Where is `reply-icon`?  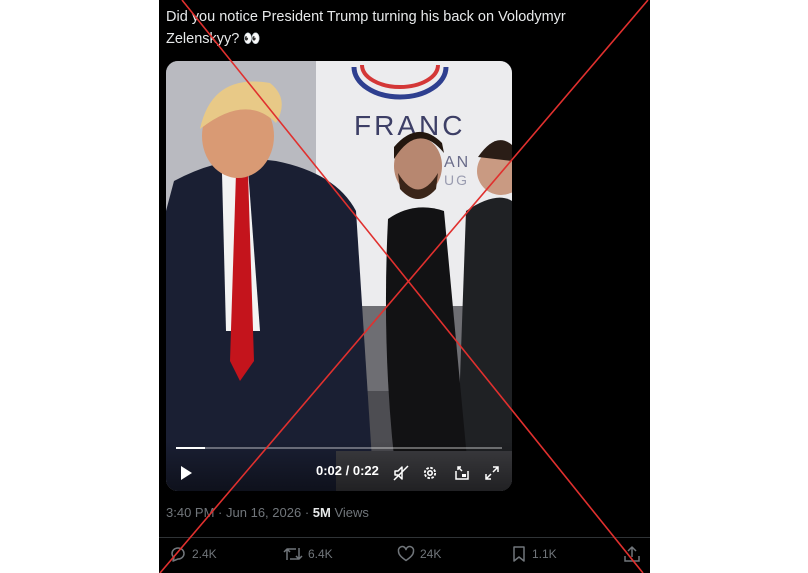
reply-icon is located at coordinates (178, 554).